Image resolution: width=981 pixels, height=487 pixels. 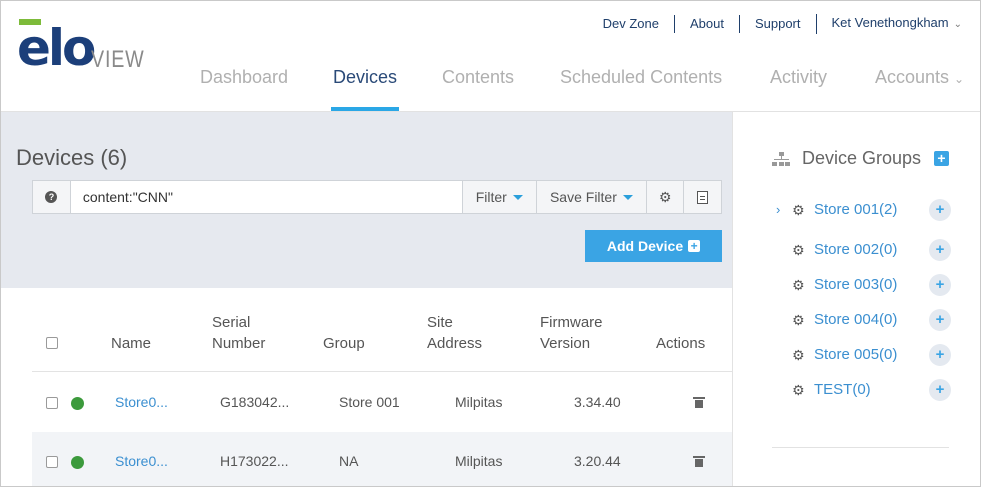 I want to click on group-item-store-004: ⚙ Store 004(0) +, so click(x=862, y=320).